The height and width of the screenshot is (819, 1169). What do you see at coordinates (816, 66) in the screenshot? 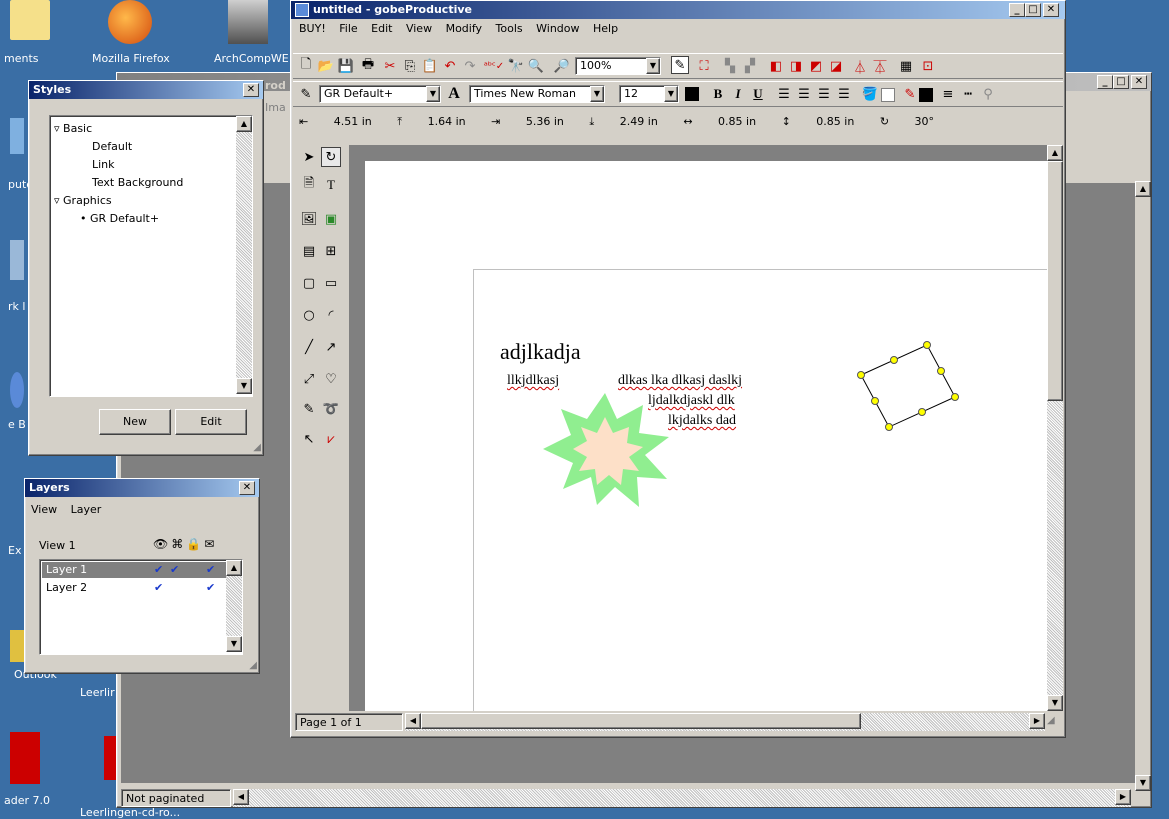
I see `send-backward-icon: ◩` at bounding box center [816, 66].